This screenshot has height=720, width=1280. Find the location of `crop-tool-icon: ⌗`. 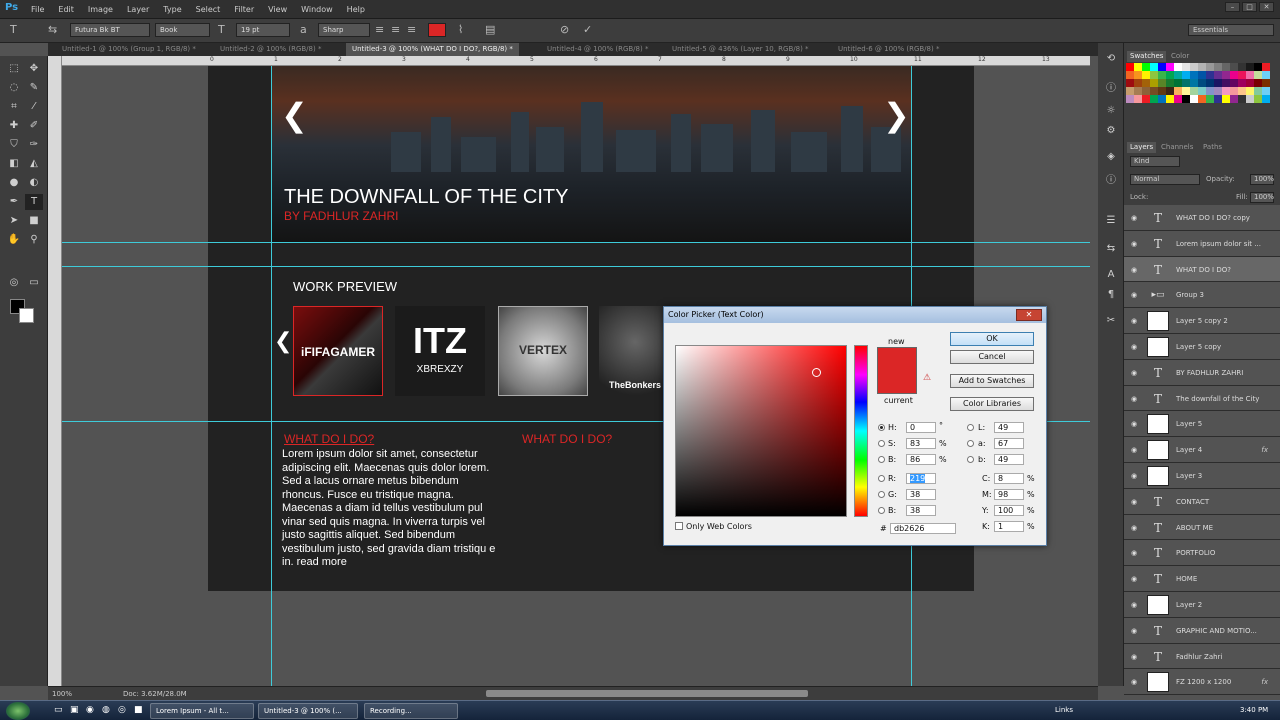

crop-tool-icon: ⌗ is located at coordinates (14, 107).